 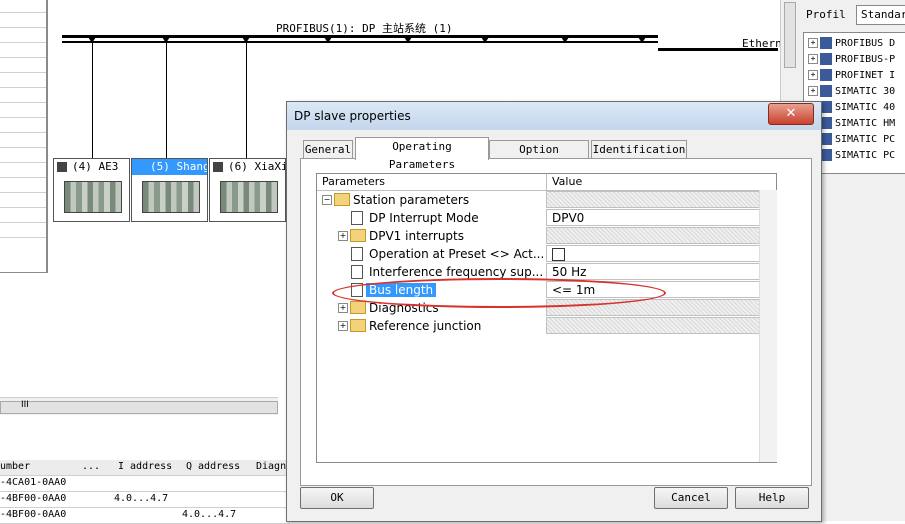 What do you see at coordinates (554, 116) in the screenshot?
I see `dialog-titlebar: DP slave properties ✕` at bounding box center [554, 116].